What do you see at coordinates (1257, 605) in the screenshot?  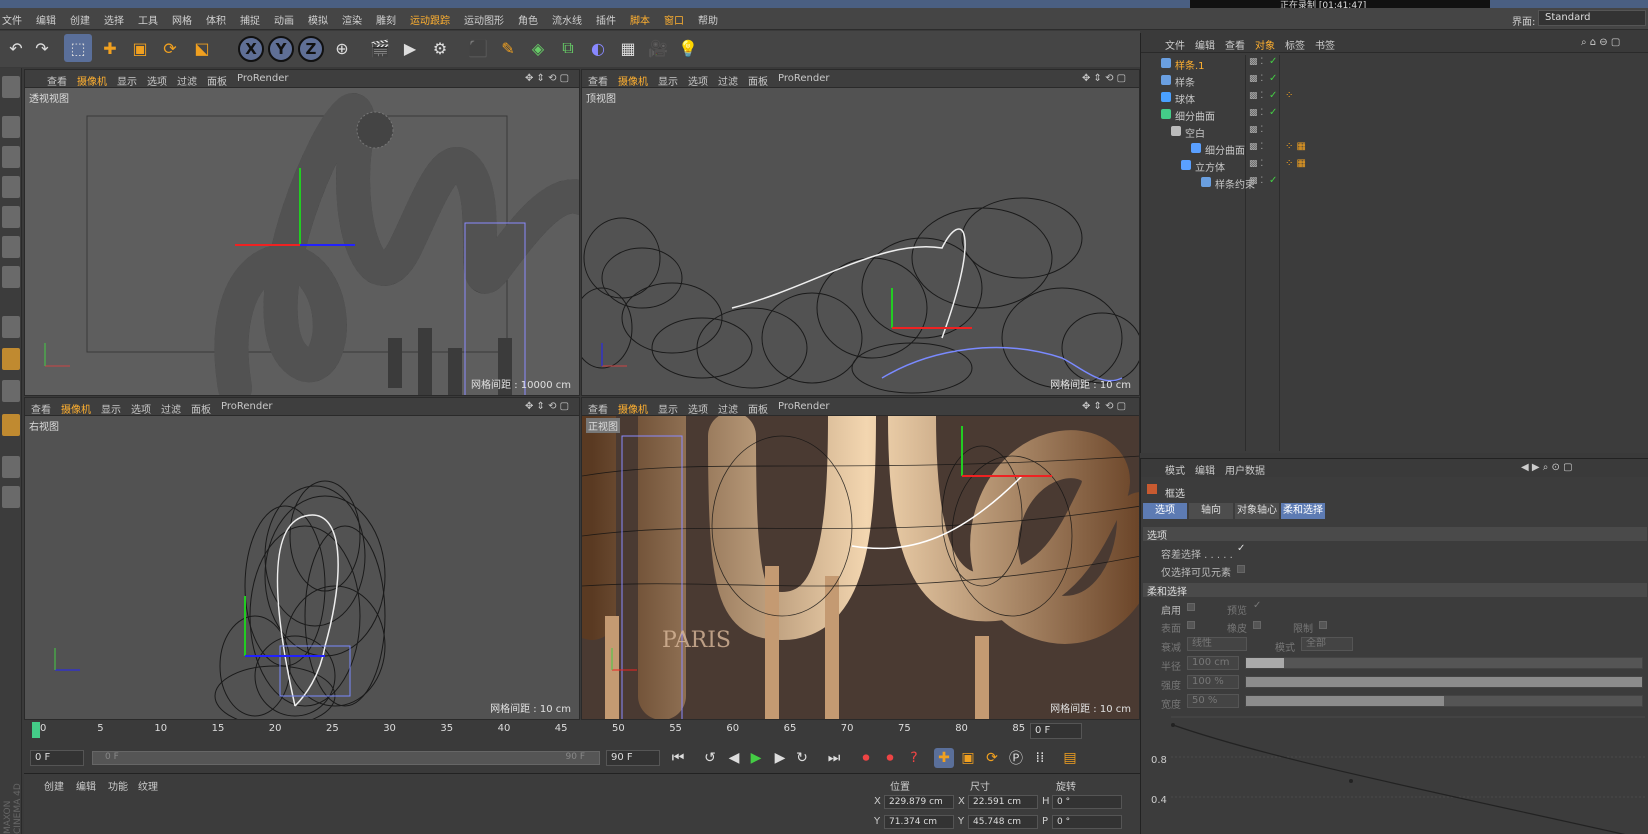 I see `preview-checkbox: ✓` at bounding box center [1257, 605].